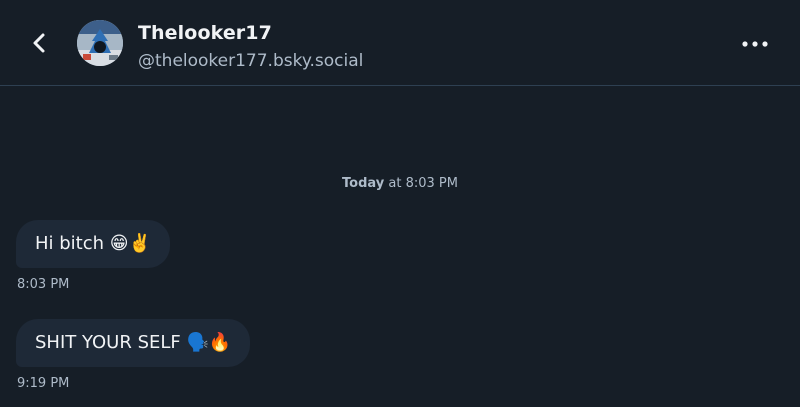 The image size is (800, 407). I want to click on message-timestamp: 9:19 PM, so click(43, 383).